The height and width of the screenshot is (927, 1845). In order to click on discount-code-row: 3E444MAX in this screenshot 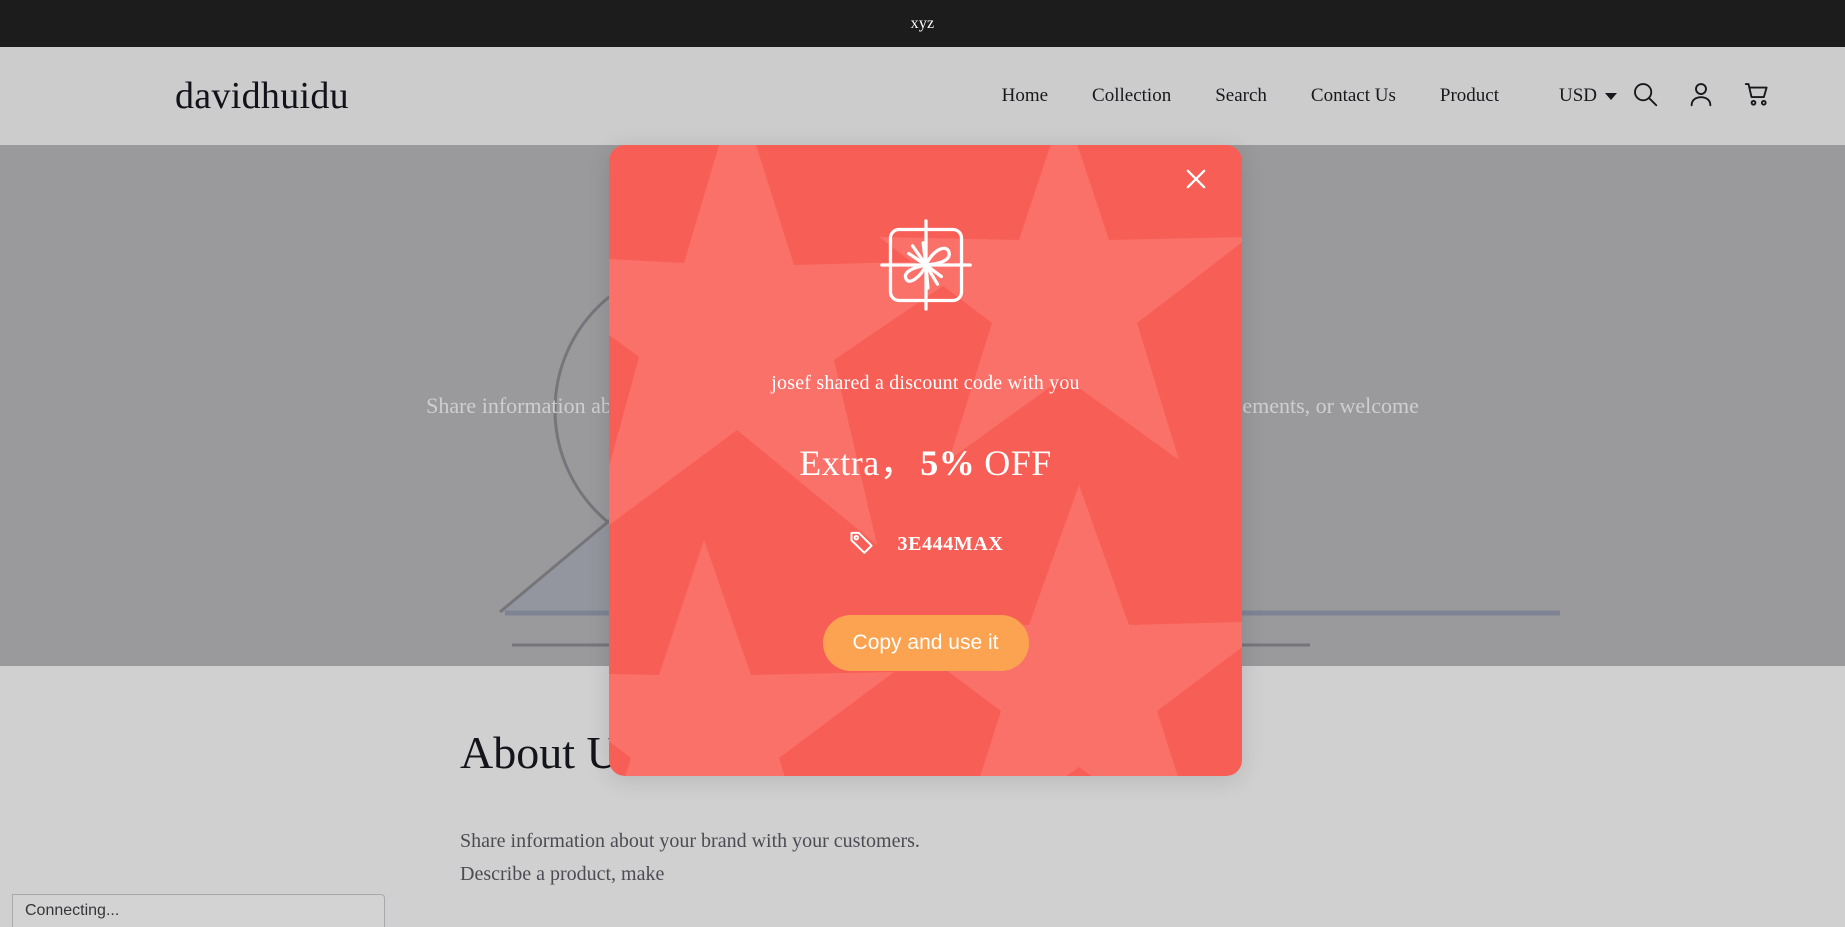, I will do `click(926, 544)`.